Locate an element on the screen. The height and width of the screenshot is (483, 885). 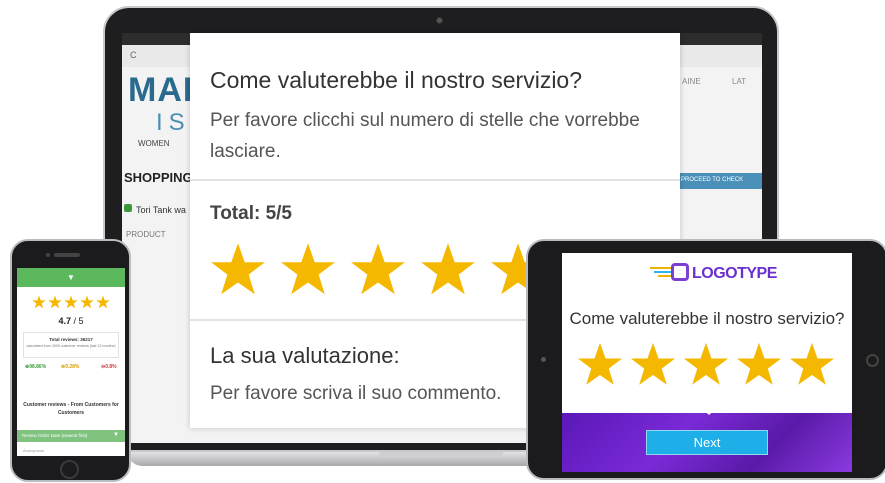
filter-icon: ▼ is located at coordinates (116, 435).